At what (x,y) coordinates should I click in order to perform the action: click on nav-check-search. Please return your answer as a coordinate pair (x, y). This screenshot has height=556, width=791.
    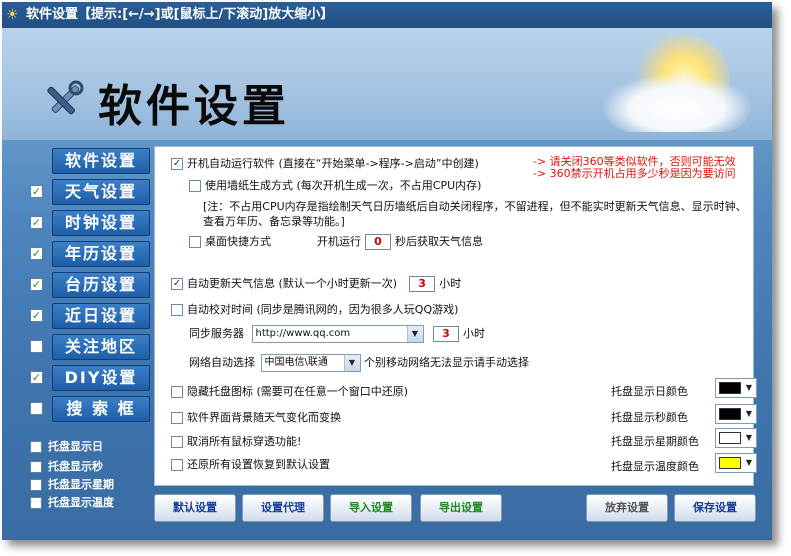
    Looking at the image, I should click on (36, 408).